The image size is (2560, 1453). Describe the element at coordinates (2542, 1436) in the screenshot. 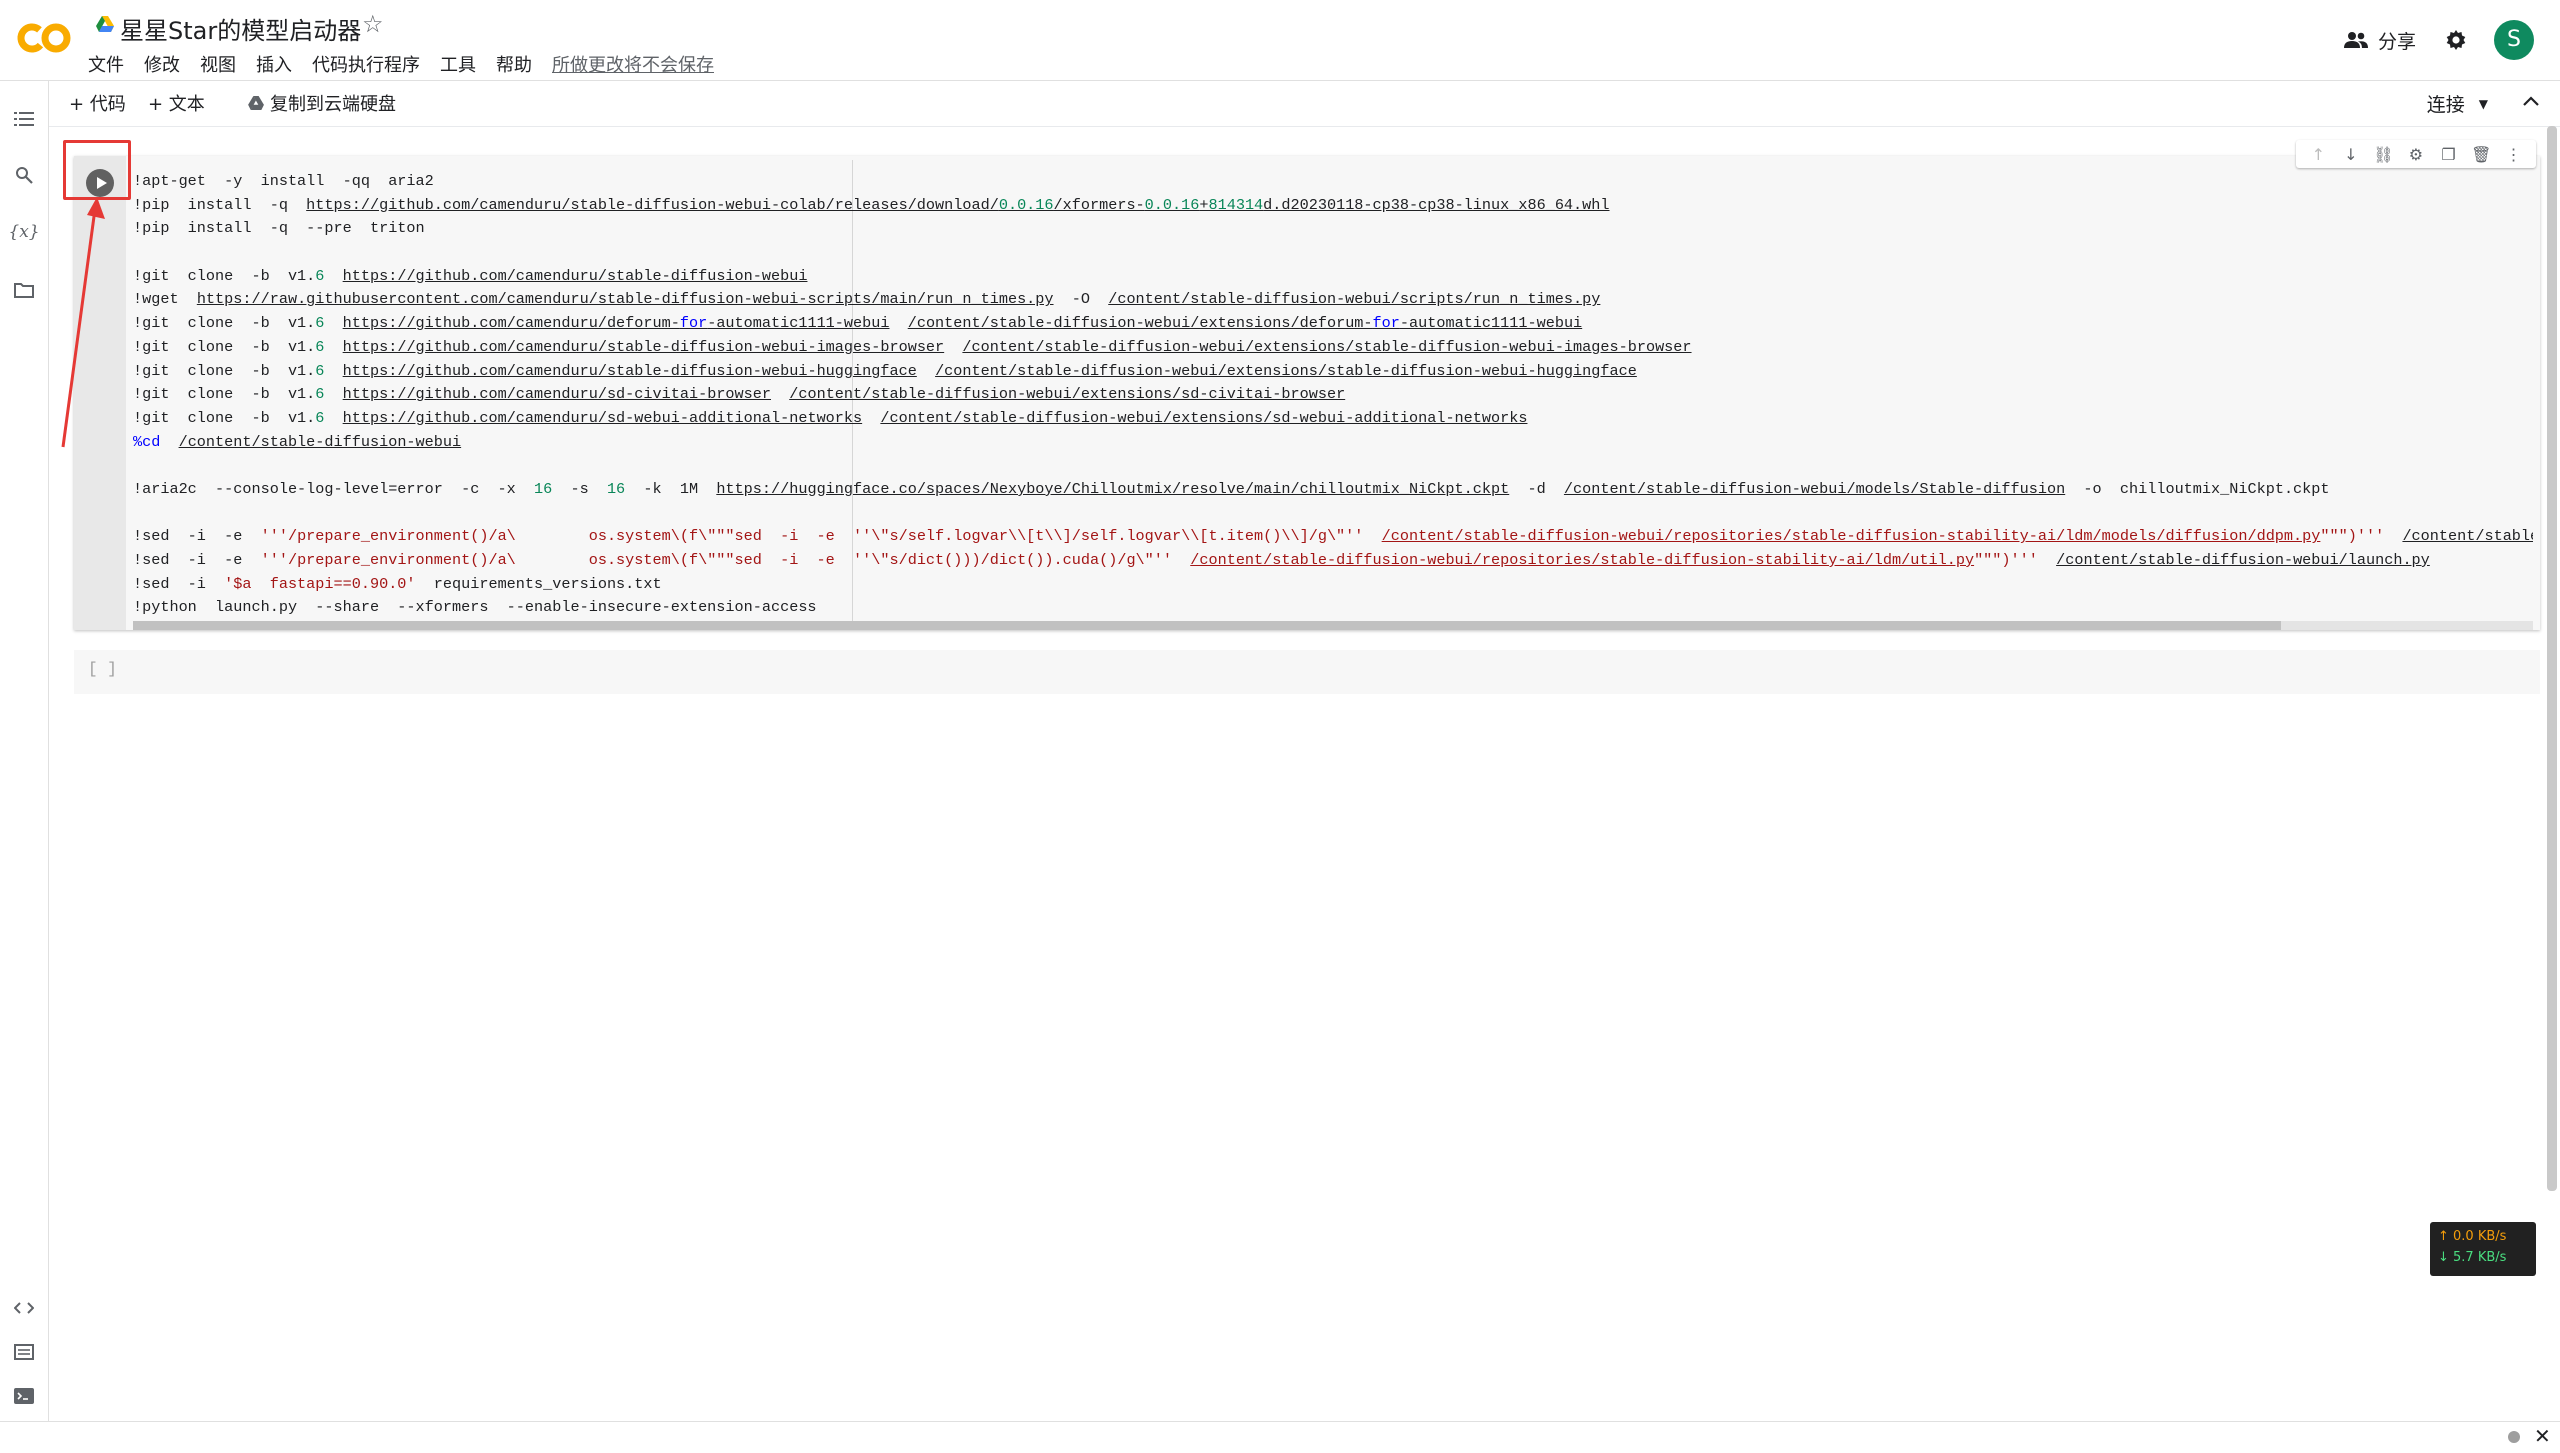

I see `close-icon: ✕` at that location.